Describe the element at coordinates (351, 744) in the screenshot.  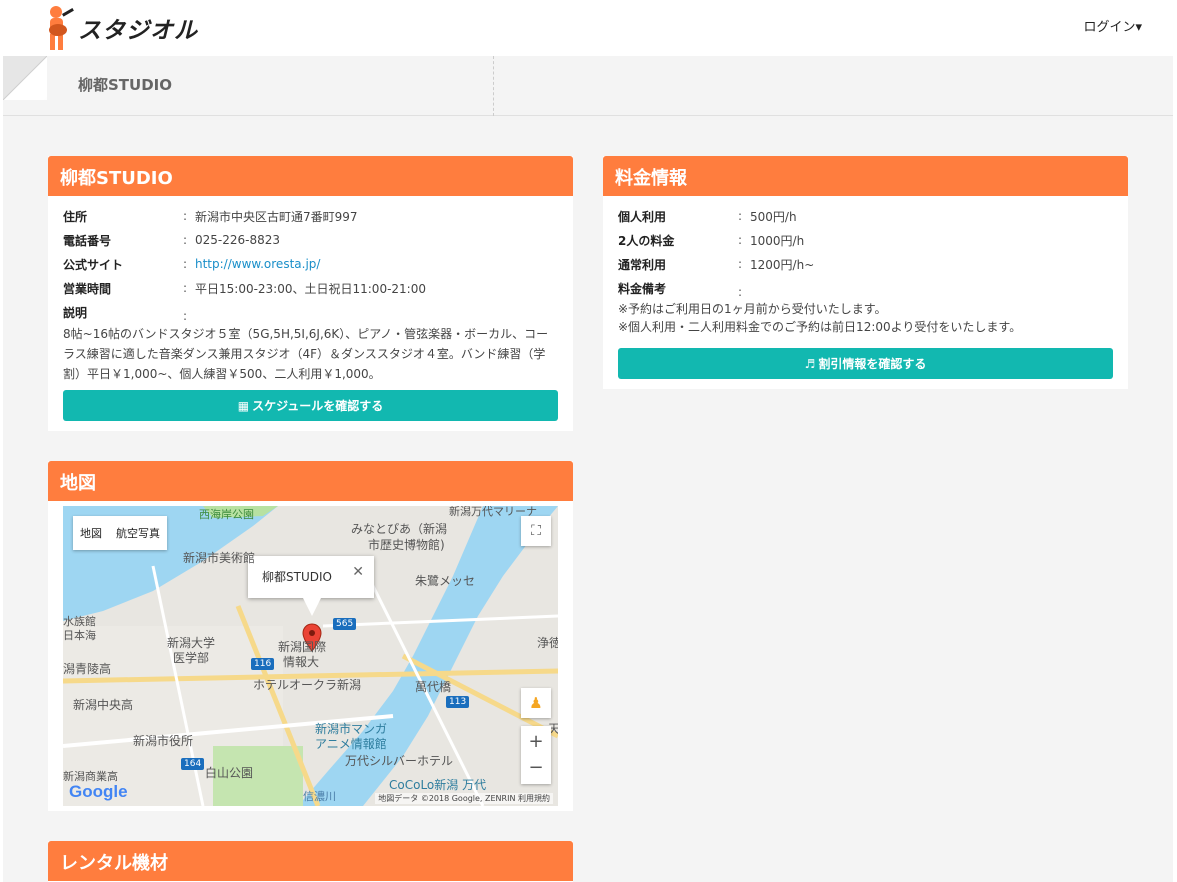
I see `map-place-label: アニメ情報館` at that location.